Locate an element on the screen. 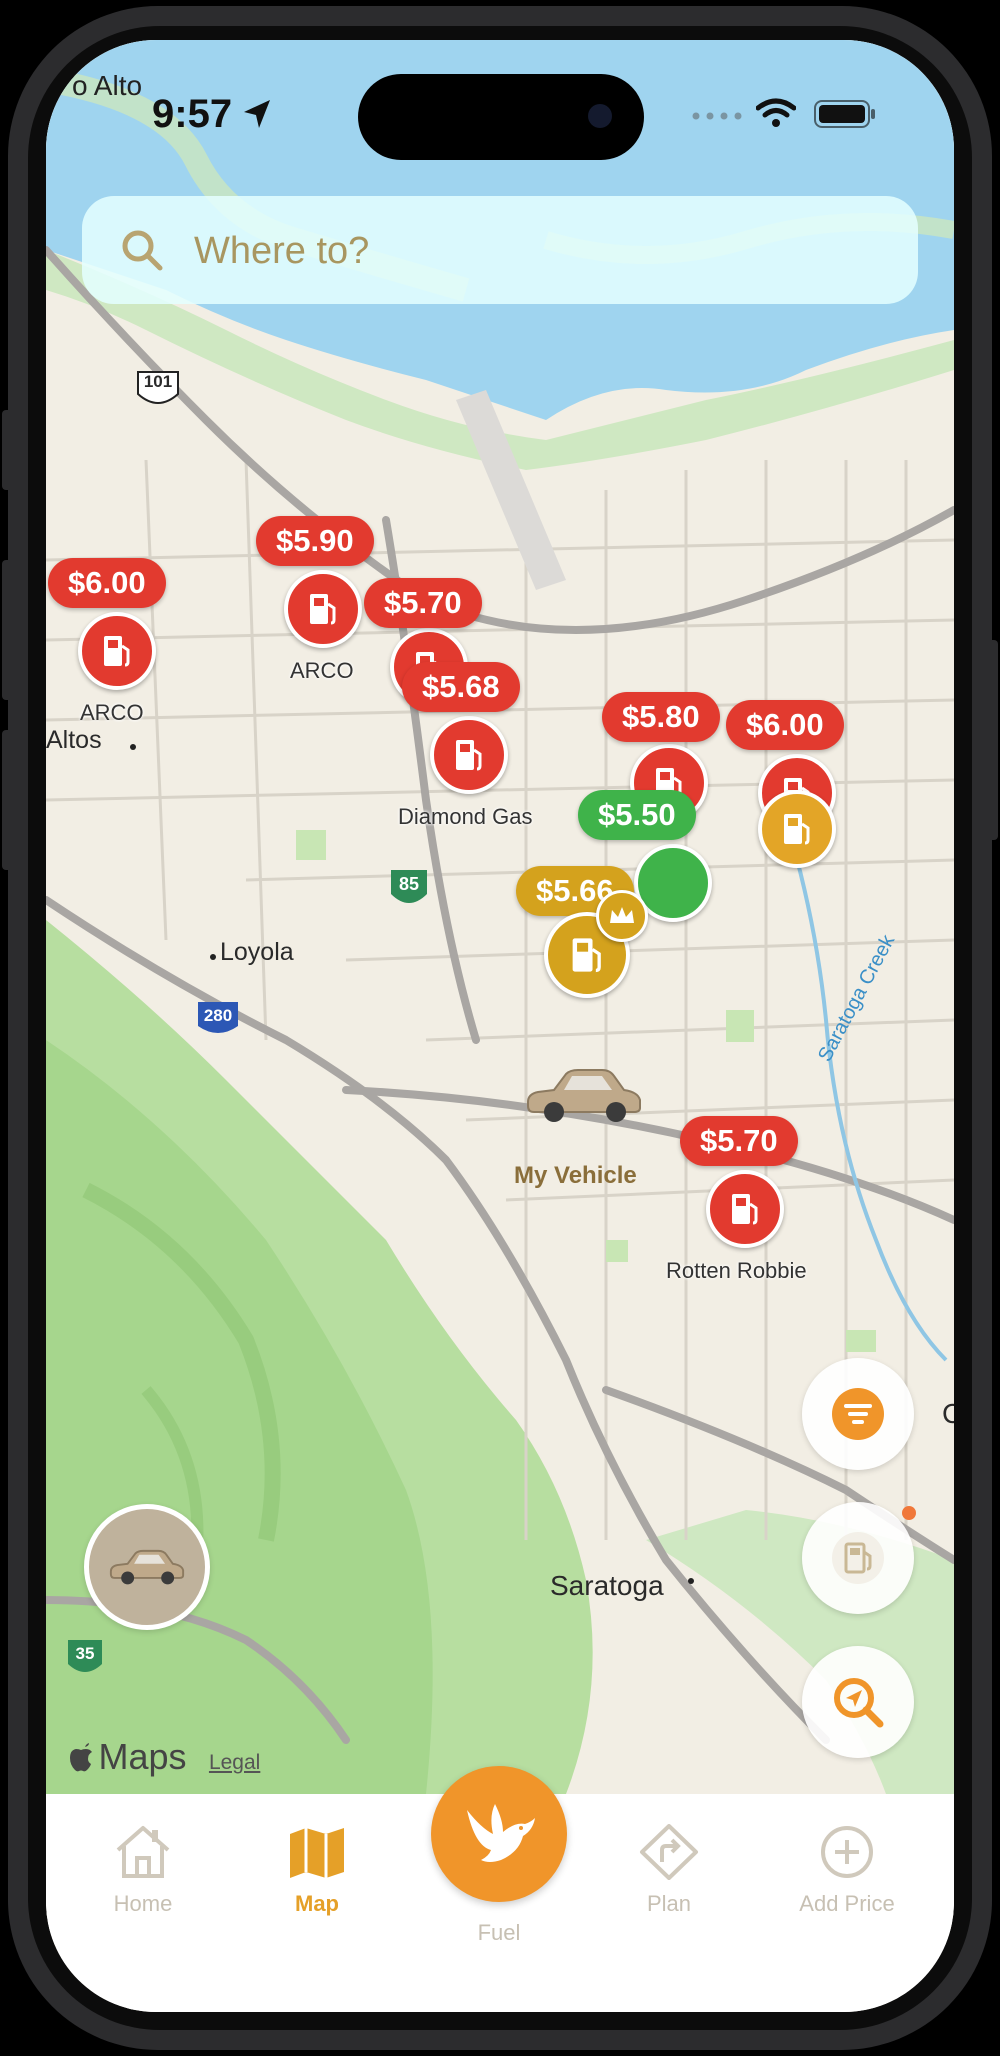  place-label-saratoga: Saratoga is located at coordinates (607, 1585).